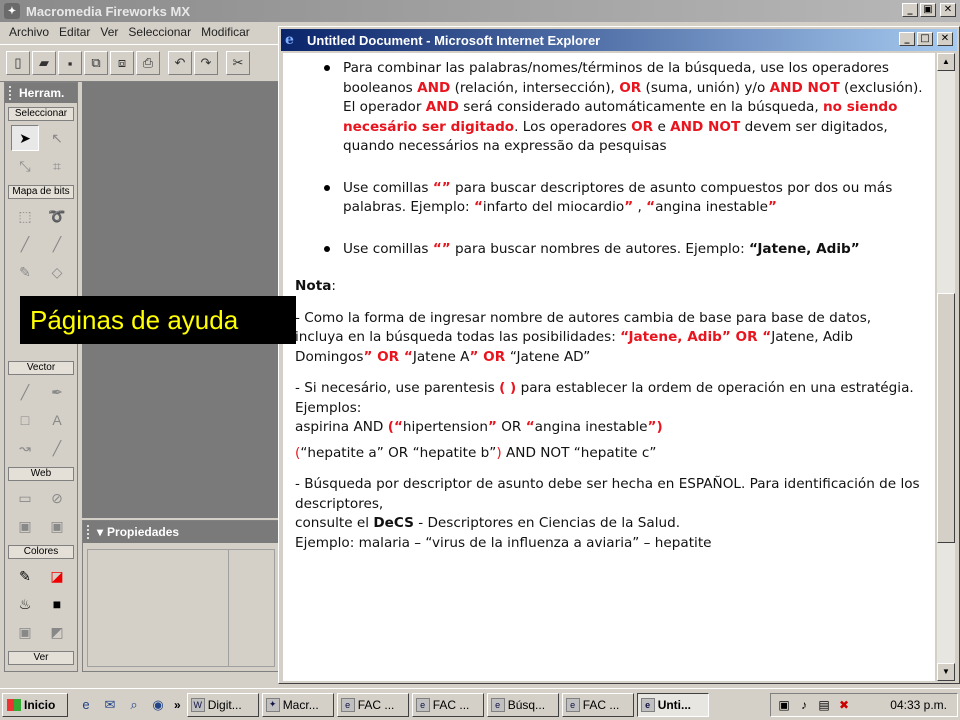 The image size is (960, 720). I want to click on scroll-down-icon: ▼, so click(946, 672).